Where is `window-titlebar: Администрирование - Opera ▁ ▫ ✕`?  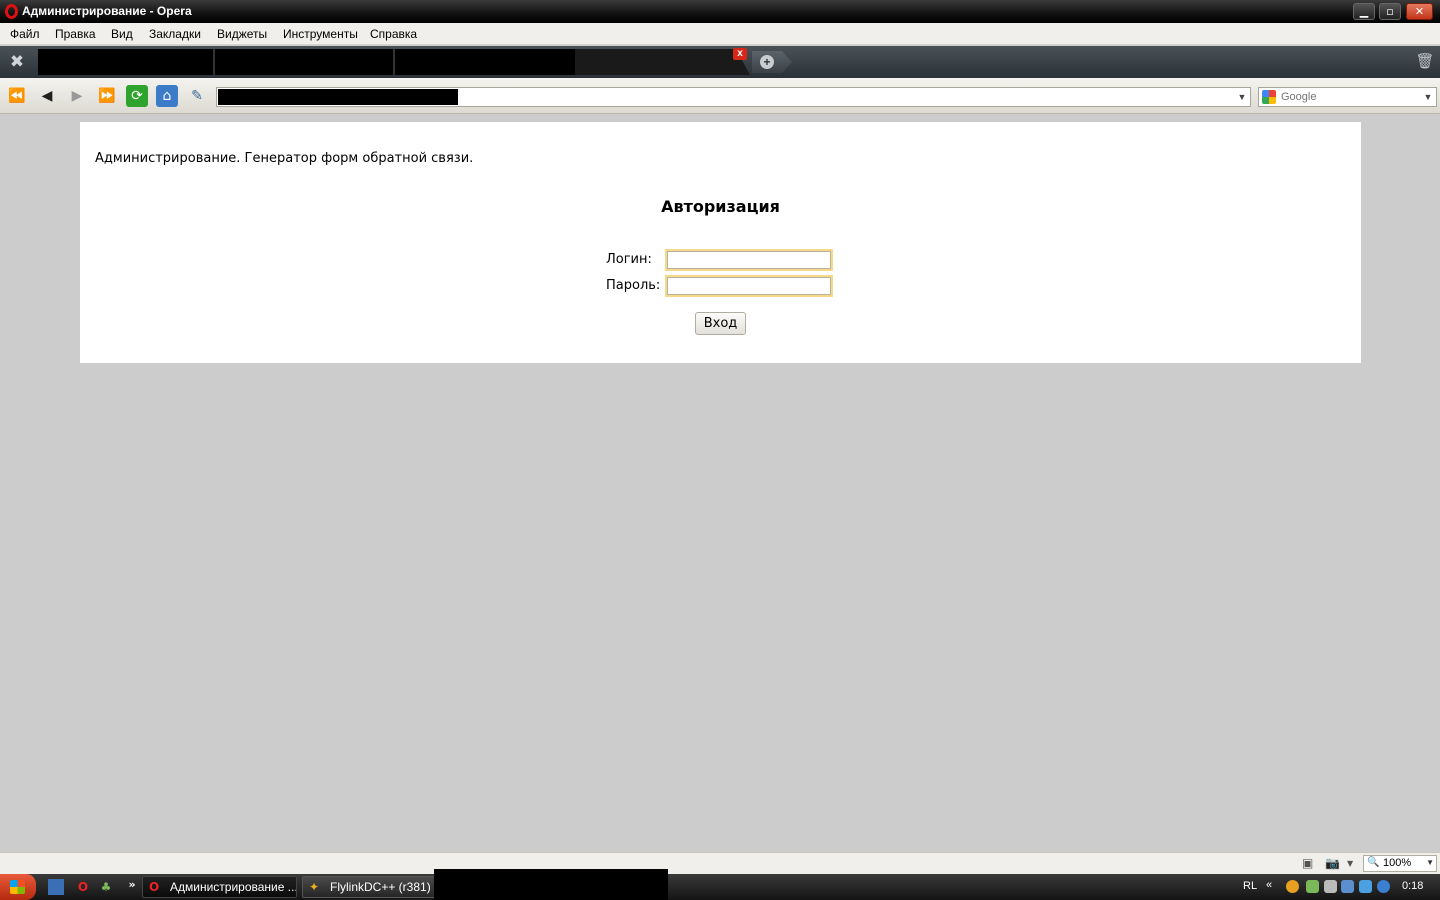
window-titlebar: Администрирование - Opera ▁ ▫ ✕ is located at coordinates (720, 11).